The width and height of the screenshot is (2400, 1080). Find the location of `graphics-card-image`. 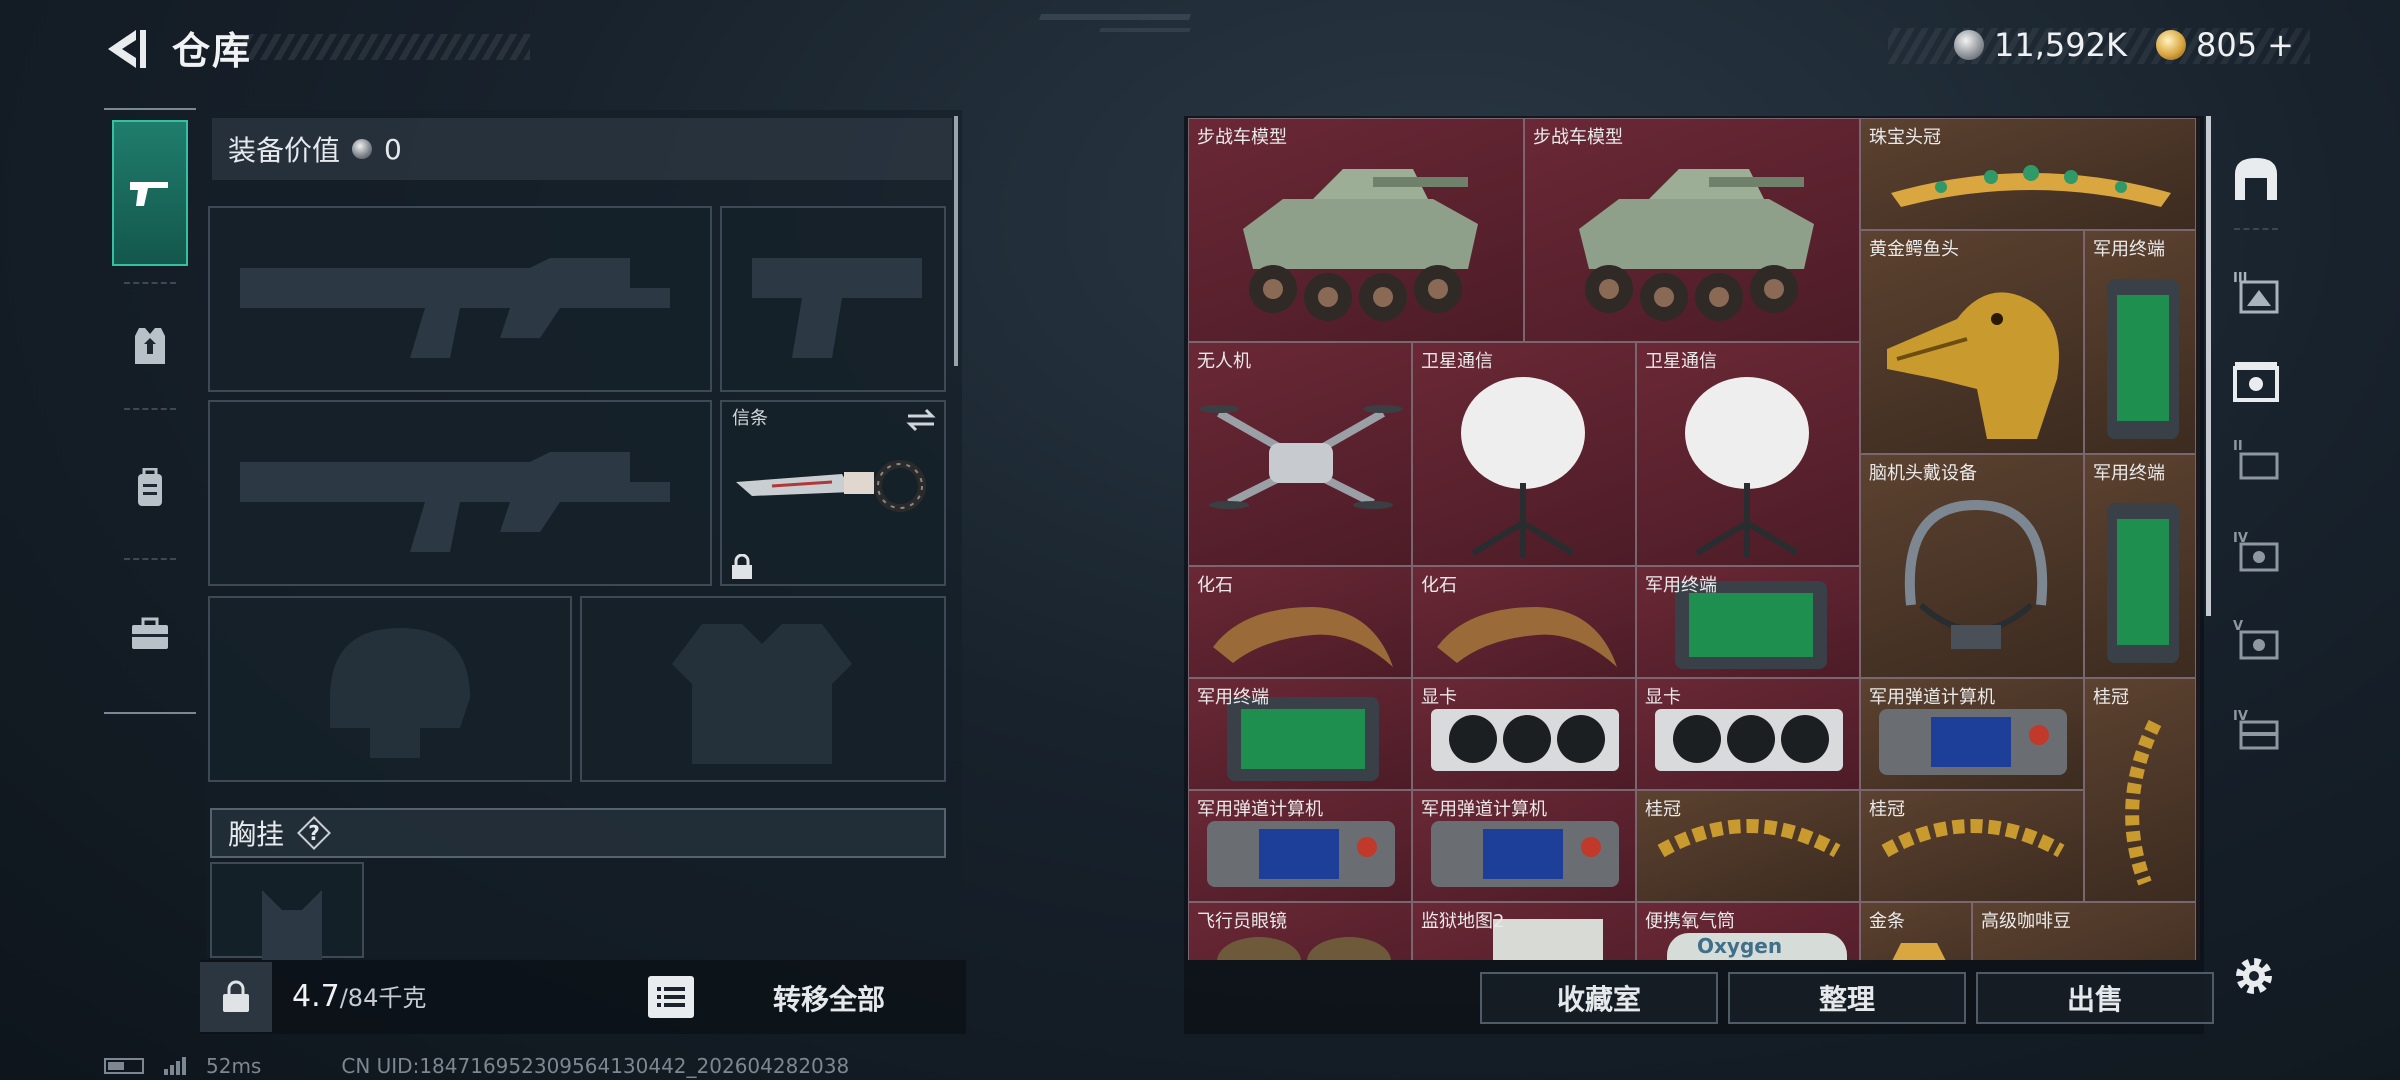

graphics-card-image is located at coordinates (1749, 740).